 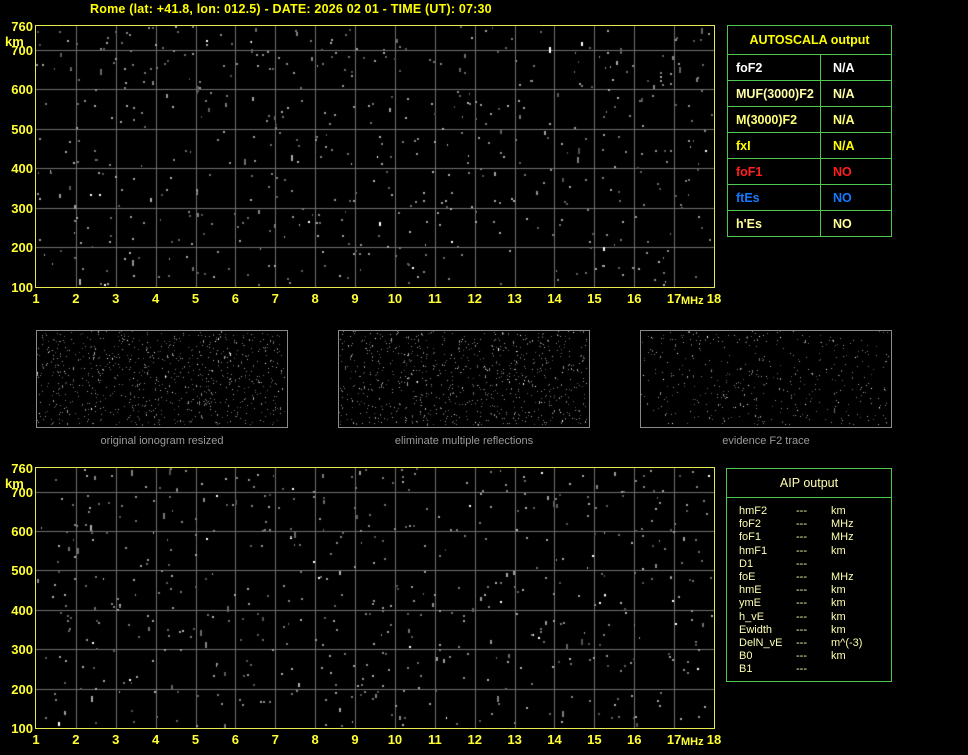 What do you see at coordinates (275, 739) in the screenshot?
I see `bottom-plot-x-tick: 7` at bounding box center [275, 739].